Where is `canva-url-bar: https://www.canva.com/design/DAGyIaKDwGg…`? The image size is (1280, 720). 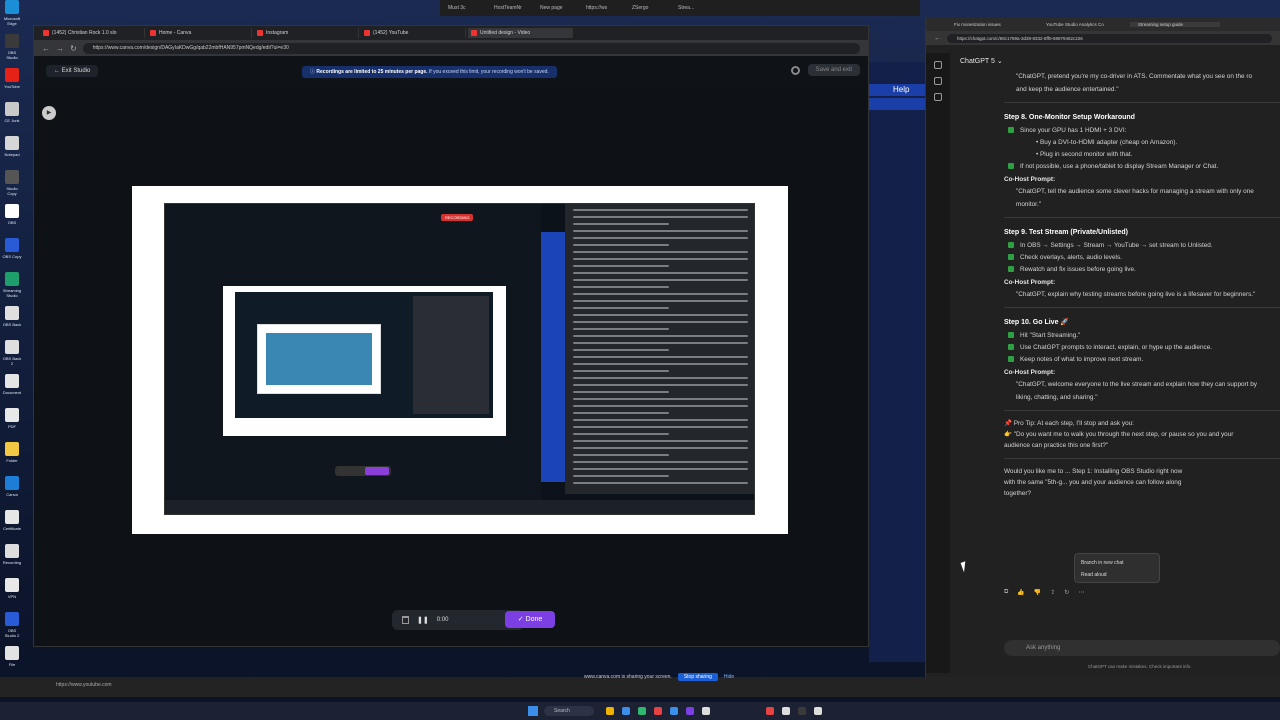
canva-url-bar: https://www.canva.com/design/DAGyIaKDwGg… is located at coordinates (471, 48).